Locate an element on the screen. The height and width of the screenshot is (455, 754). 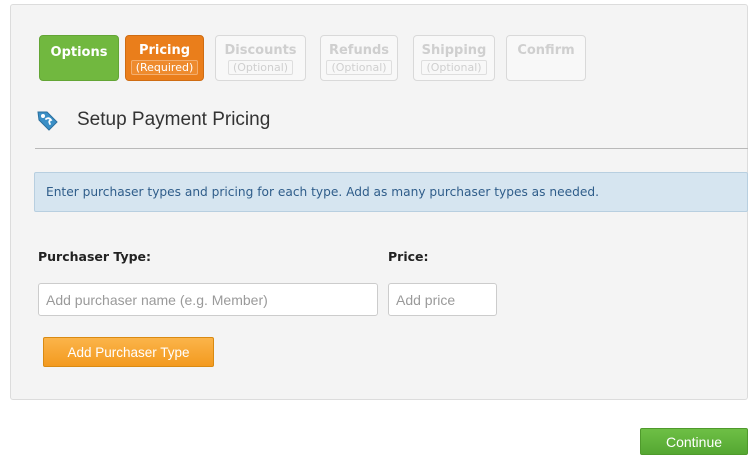
price-tag-icon is located at coordinates (47, 121).